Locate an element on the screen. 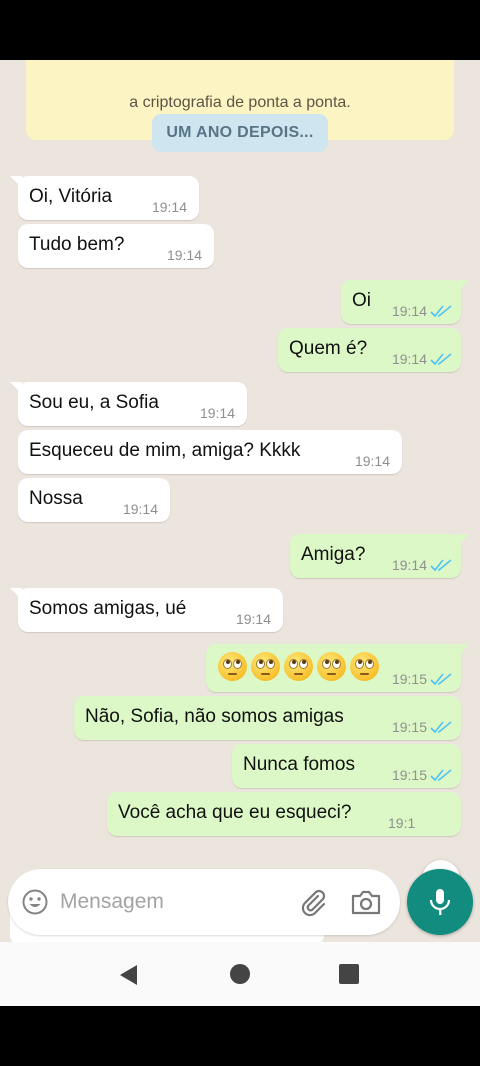 Image resolution: width=480 pixels, height=1066 pixels. message-outgoing: Não, Sofia, não somos amigas 19:15 is located at coordinates (267, 718).